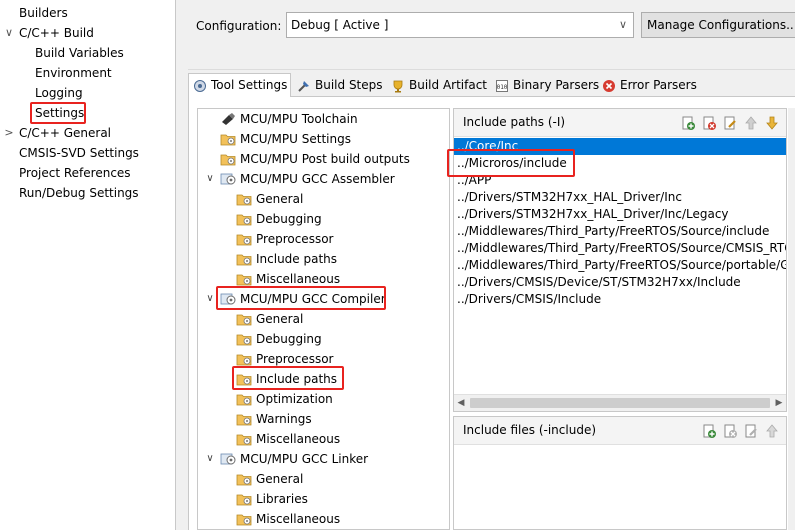 This screenshot has width=795, height=530. What do you see at coordinates (79, 53) in the screenshot?
I see `nav-item-build-variables: Build Variables` at bounding box center [79, 53].